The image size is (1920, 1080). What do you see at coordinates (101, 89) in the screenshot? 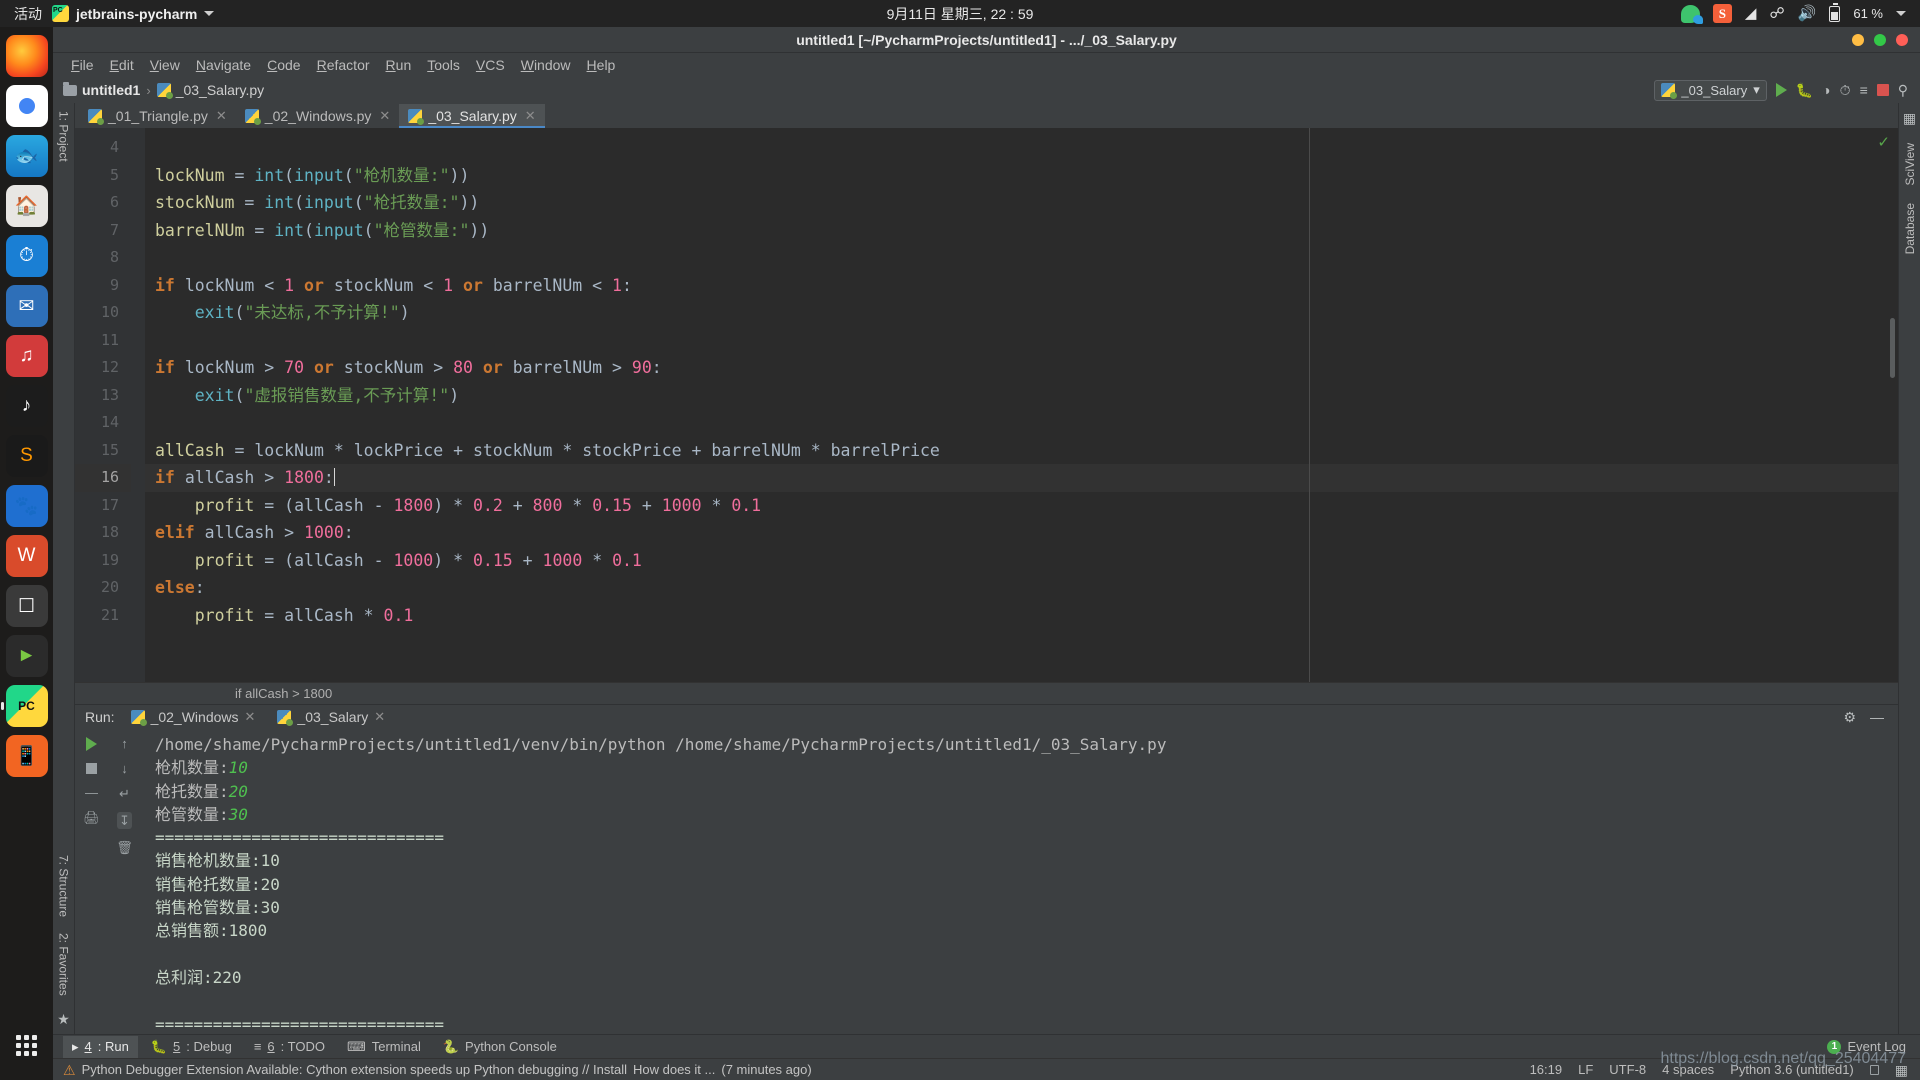
I see `breadcrumb-project: untitled1` at bounding box center [101, 89].